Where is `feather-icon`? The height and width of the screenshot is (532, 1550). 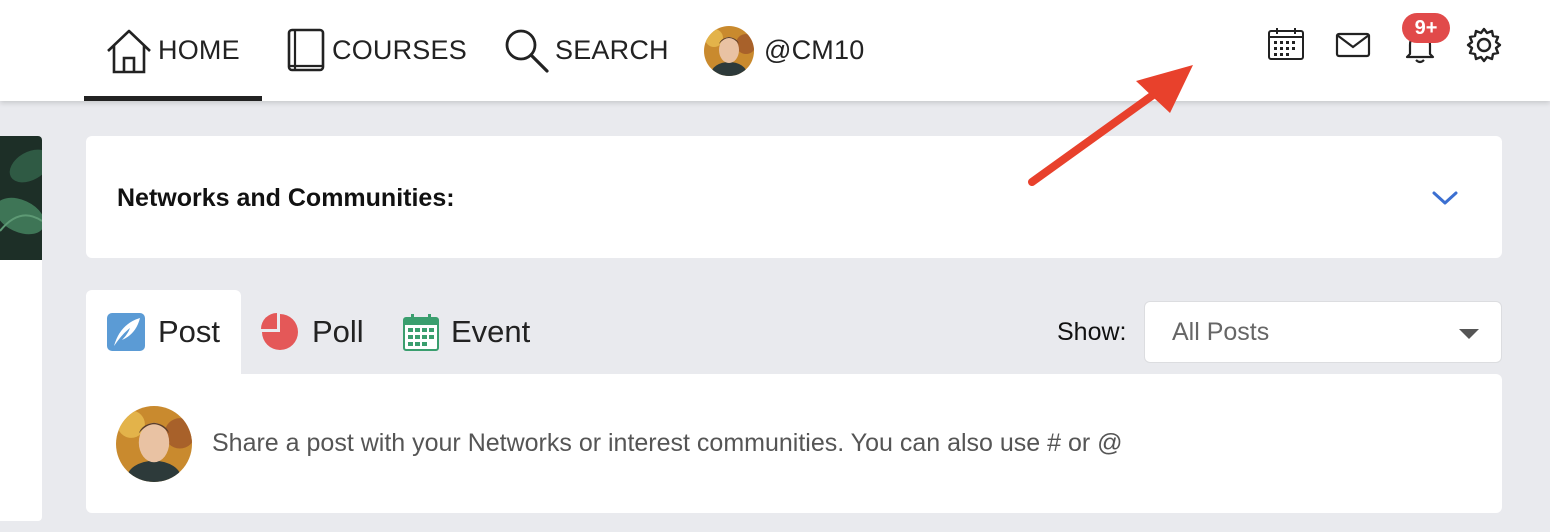
feather-icon is located at coordinates (126, 332).